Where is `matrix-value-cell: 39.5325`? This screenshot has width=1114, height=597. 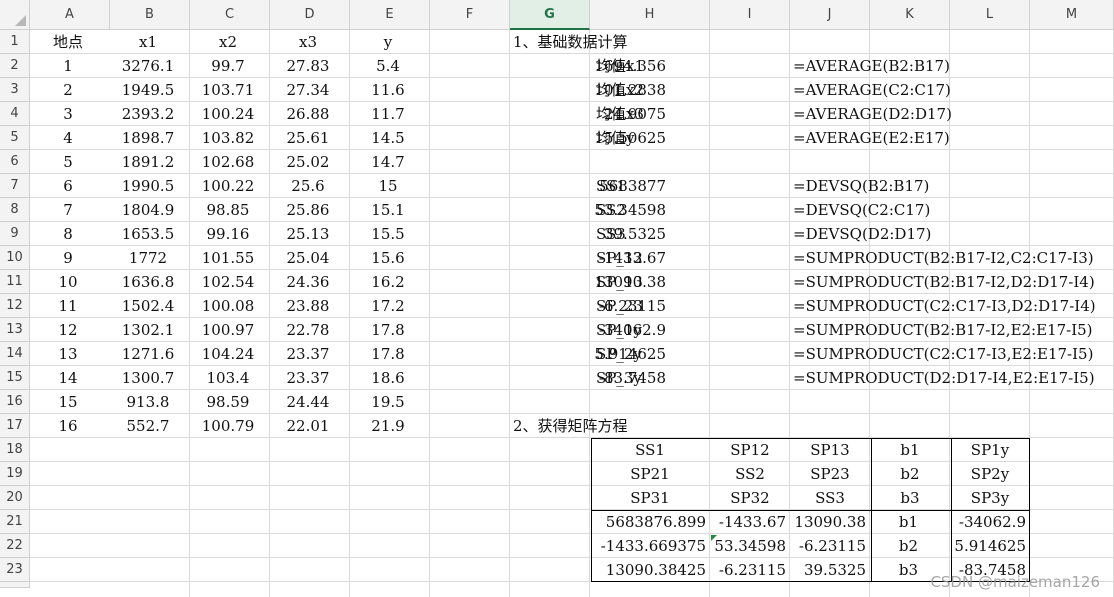 matrix-value-cell: 39.5325 is located at coordinates (828, 570).